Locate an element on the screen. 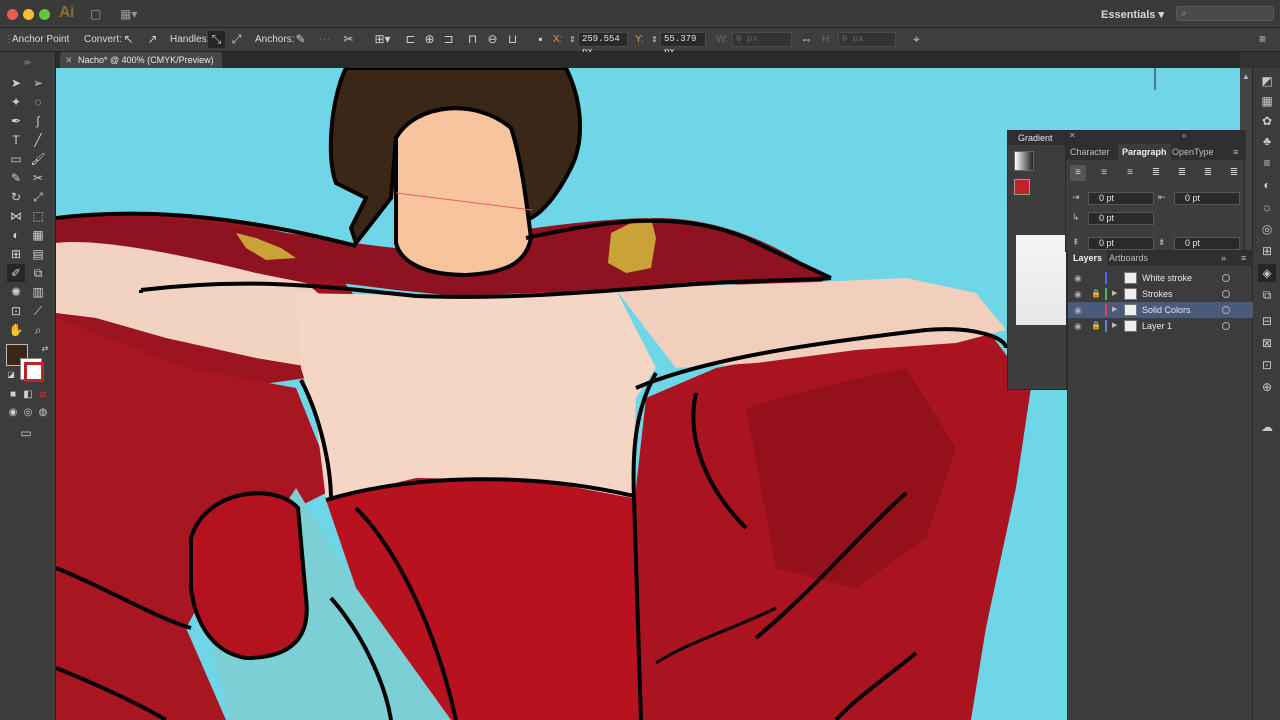  align-top-icon: ⊓ is located at coordinates (472, 39).